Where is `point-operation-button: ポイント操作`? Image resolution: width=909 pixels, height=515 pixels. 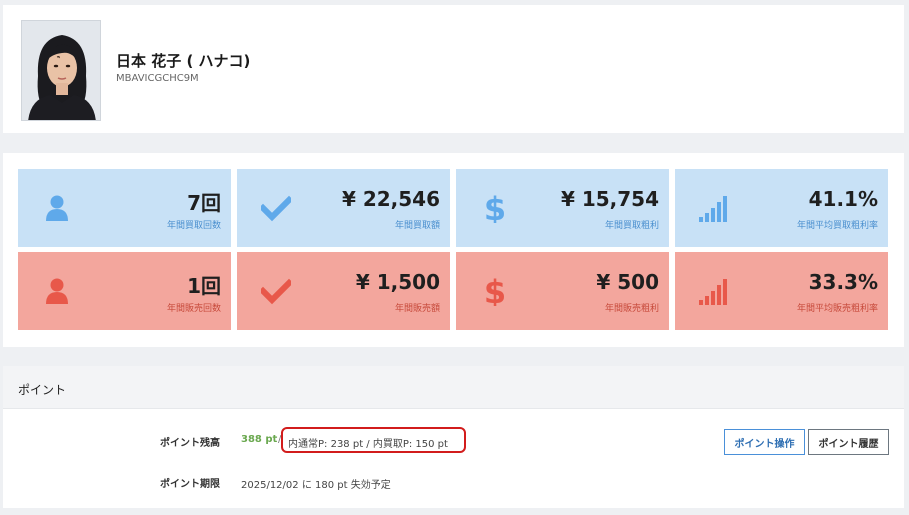 point-operation-button: ポイント操作 is located at coordinates (764, 442).